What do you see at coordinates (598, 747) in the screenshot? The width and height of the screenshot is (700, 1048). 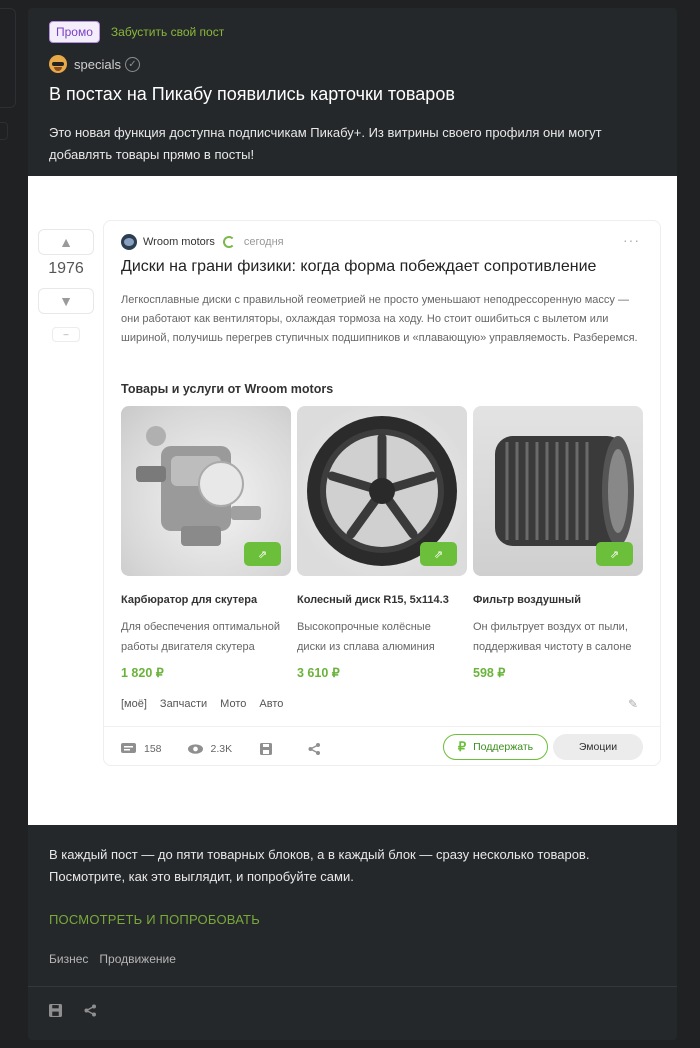 I see `emotions-button: Эмоции` at bounding box center [598, 747].